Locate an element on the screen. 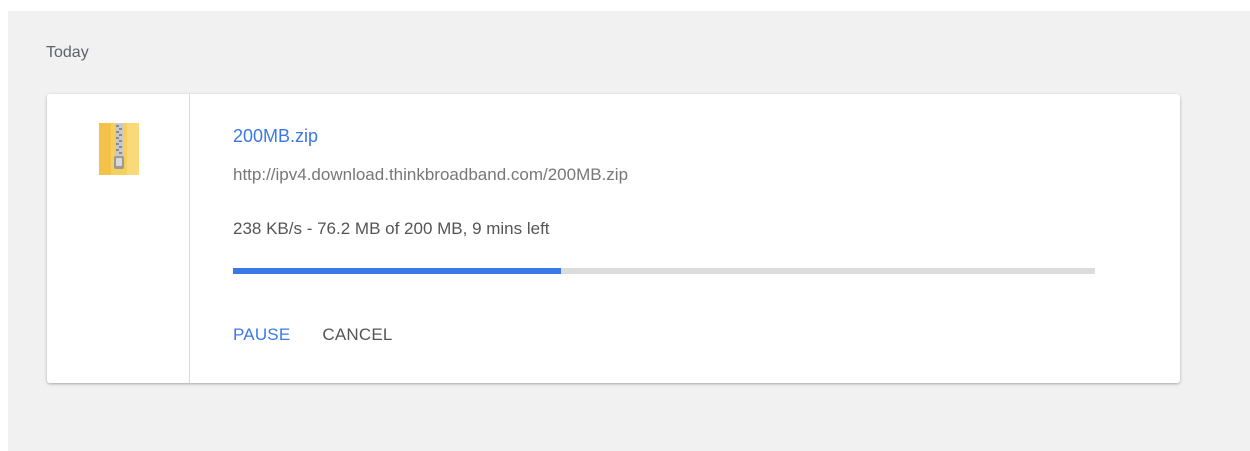 This screenshot has height=451, width=1250. cancel-button: CANCEL is located at coordinates (357, 335).